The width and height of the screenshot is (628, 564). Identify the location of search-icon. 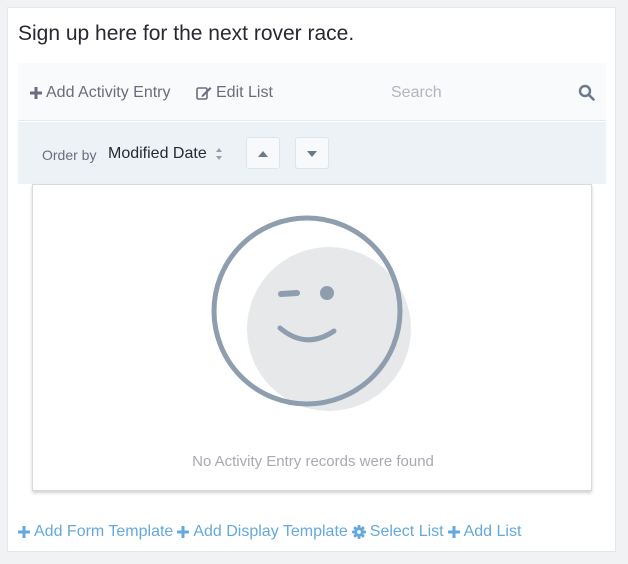
(587, 93).